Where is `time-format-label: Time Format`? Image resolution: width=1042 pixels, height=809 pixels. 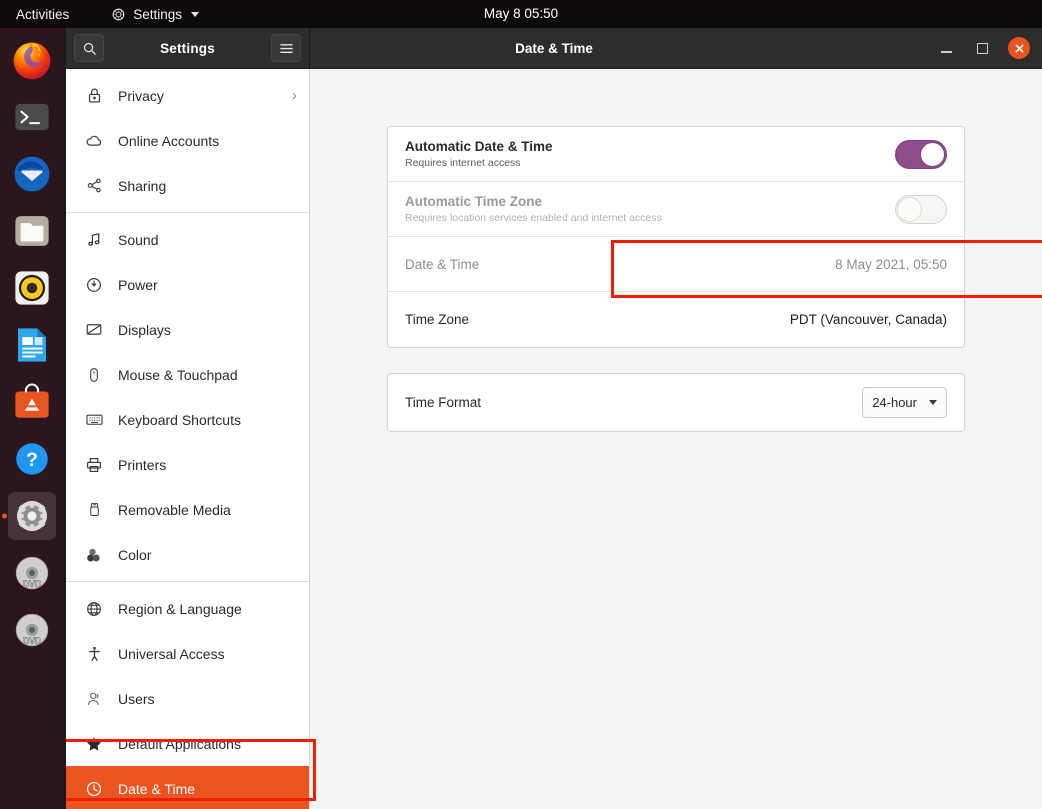
time-format-label: Time Format is located at coordinates (443, 402).